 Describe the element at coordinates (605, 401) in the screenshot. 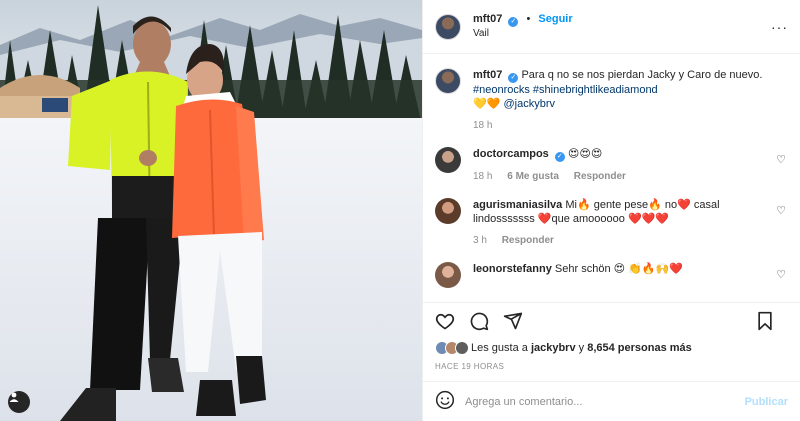

I see `comment-input` at that location.